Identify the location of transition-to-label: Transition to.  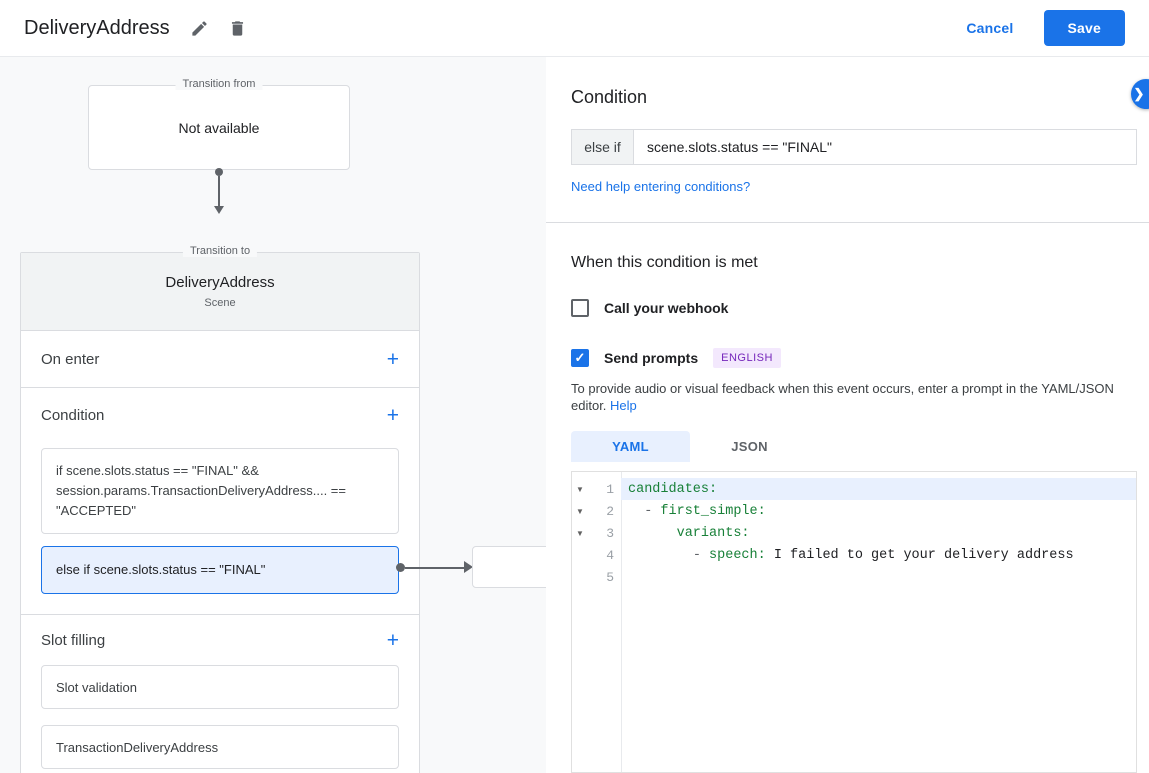
(220, 251).